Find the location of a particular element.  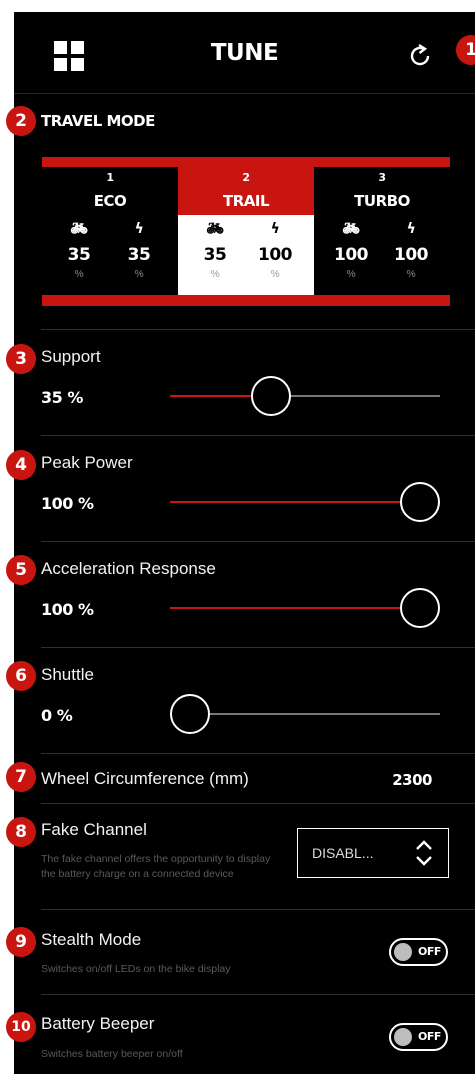

mode-name: ECO is located at coordinates (110, 201).